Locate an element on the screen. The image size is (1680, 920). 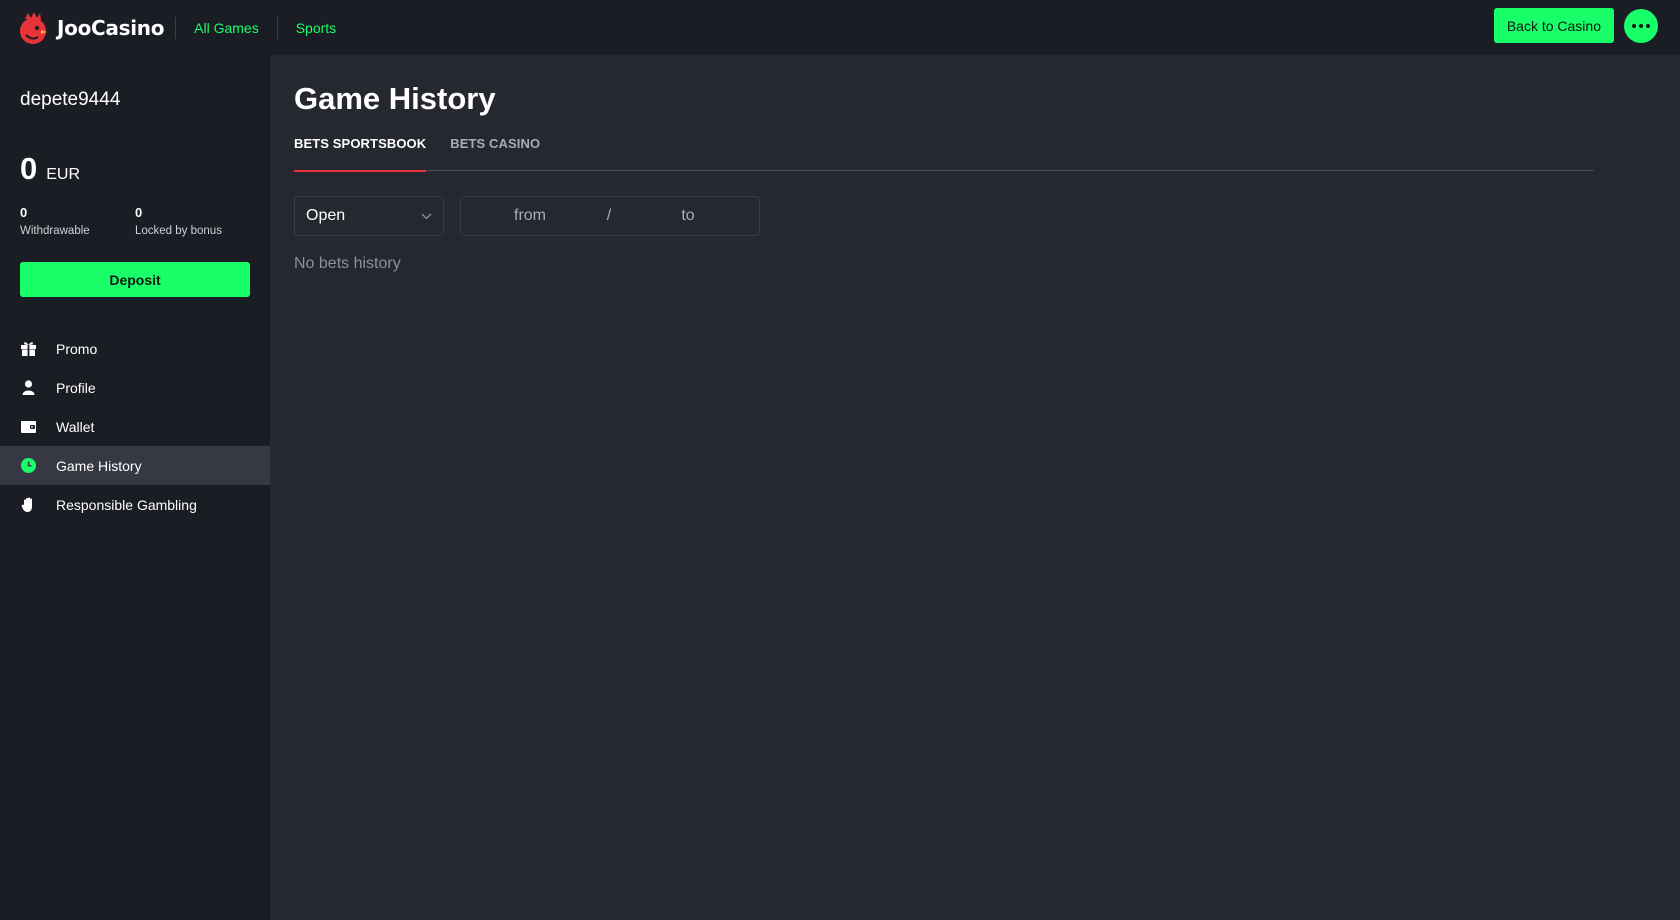
brand-name: JooCasino is located at coordinates (111, 27).